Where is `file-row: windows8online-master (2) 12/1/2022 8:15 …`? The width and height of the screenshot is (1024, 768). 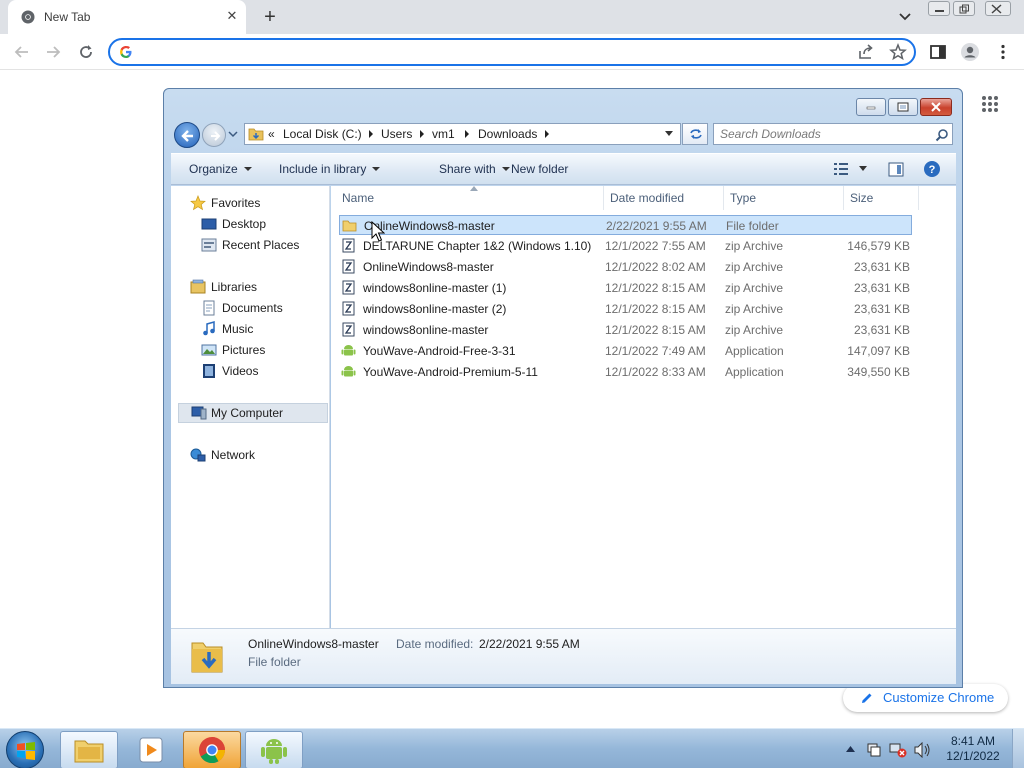 file-row: windows8online-master (2) 12/1/2022 8:15 … is located at coordinates (625, 309).